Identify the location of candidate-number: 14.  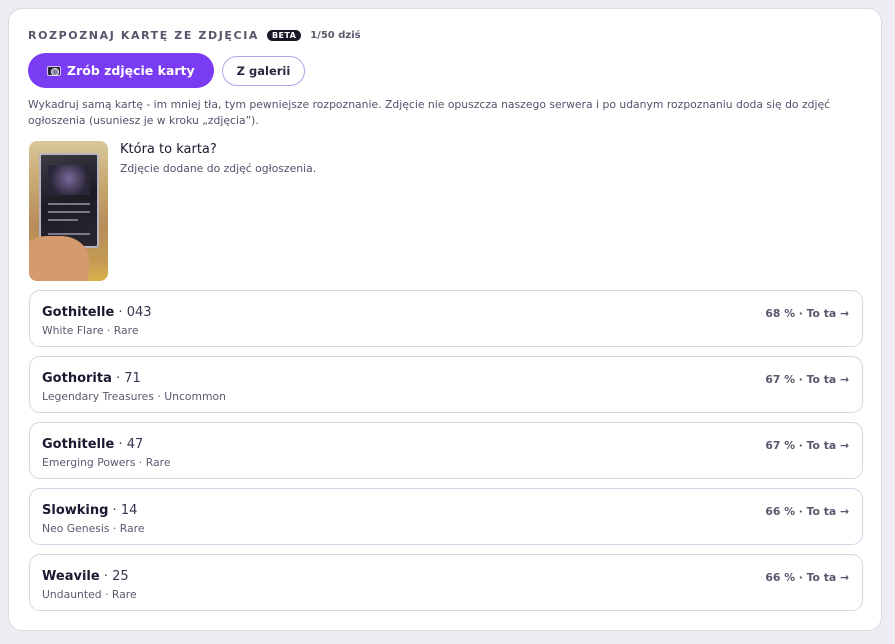
(129, 510).